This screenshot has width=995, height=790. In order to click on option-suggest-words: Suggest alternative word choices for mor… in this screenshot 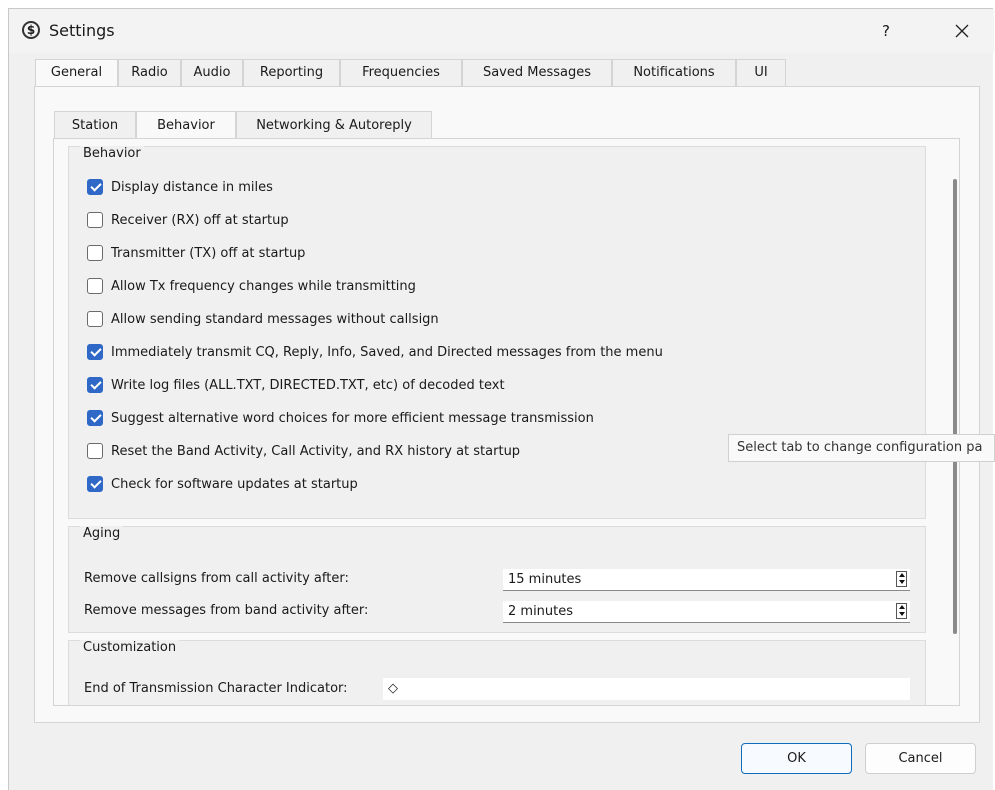, I will do `click(340, 418)`.